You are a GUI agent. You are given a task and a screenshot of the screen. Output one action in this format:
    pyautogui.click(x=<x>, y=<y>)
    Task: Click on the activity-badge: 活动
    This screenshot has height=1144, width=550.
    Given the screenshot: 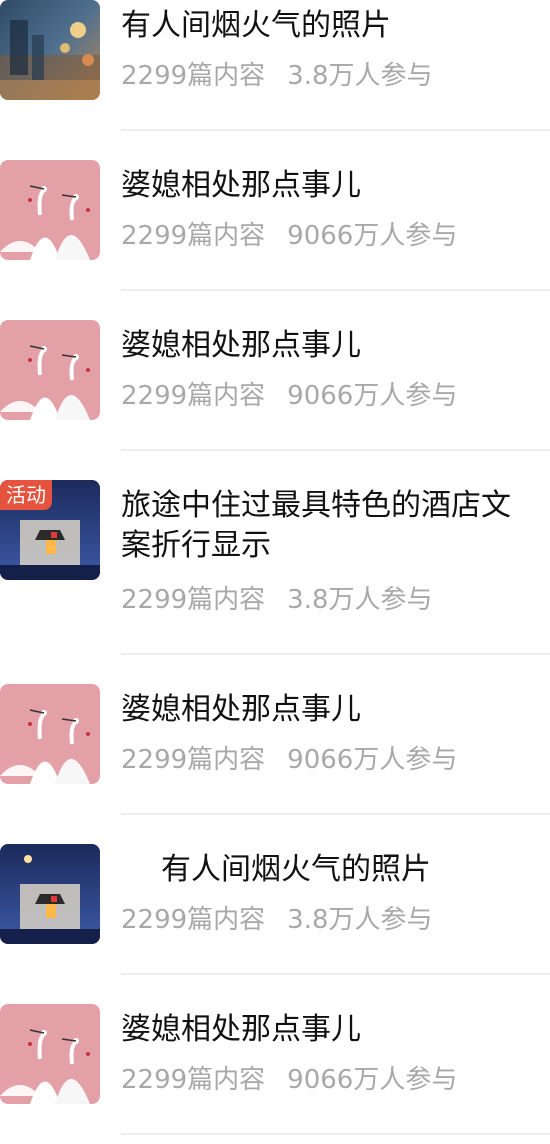 What is the action you would take?
    pyautogui.click(x=26, y=495)
    